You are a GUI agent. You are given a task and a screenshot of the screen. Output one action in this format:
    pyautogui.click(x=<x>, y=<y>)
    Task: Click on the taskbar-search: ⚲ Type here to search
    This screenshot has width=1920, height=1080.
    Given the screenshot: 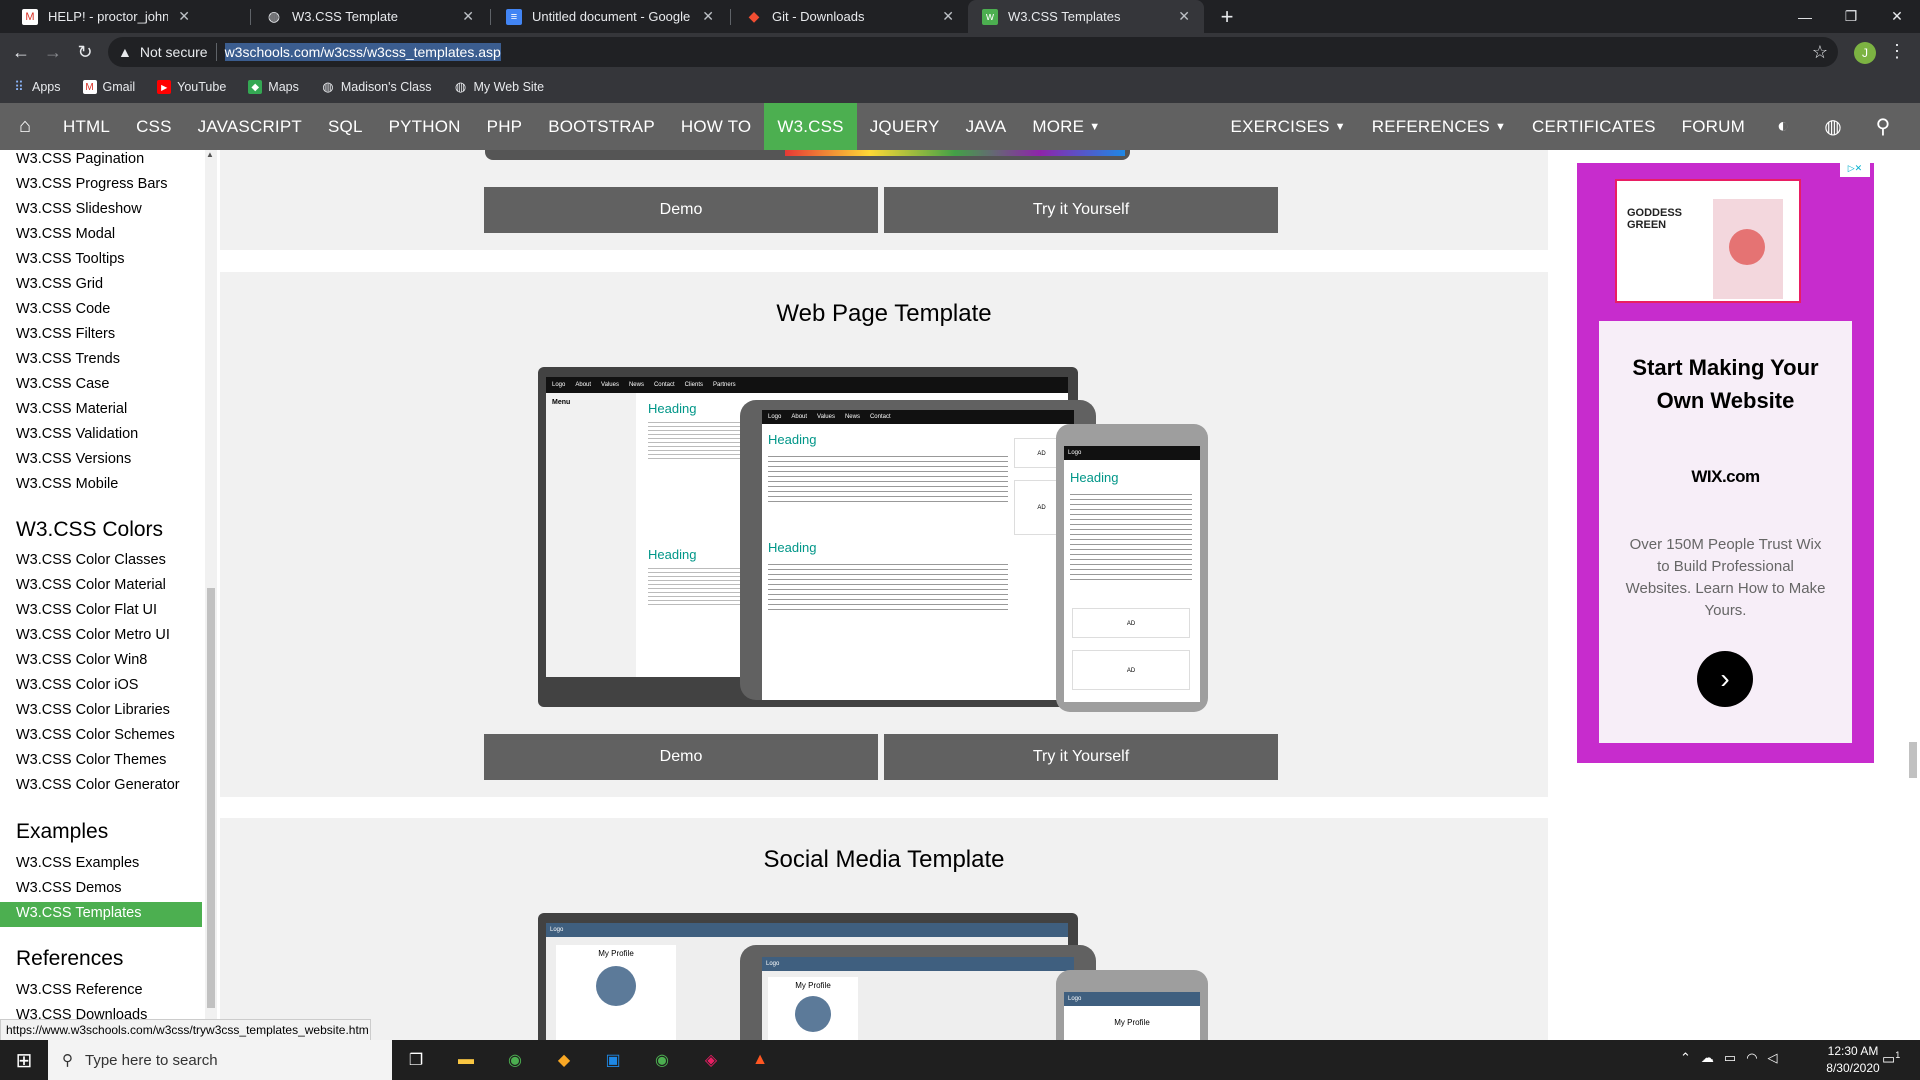 What is the action you would take?
    pyautogui.click(x=220, y=1060)
    